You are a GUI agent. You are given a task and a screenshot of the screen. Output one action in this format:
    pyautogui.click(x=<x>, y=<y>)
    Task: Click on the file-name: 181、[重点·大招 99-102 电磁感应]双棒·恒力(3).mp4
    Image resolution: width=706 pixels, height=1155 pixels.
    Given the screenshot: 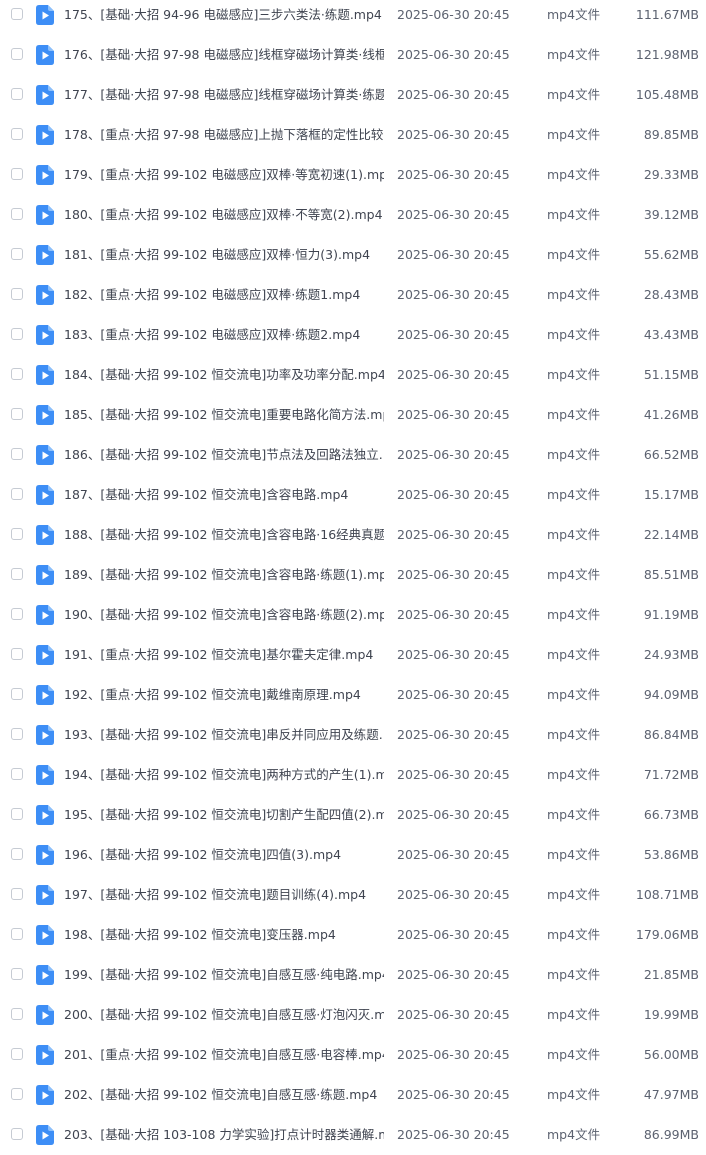 What is the action you would take?
    pyautogui.click(x=224, y=255)
    